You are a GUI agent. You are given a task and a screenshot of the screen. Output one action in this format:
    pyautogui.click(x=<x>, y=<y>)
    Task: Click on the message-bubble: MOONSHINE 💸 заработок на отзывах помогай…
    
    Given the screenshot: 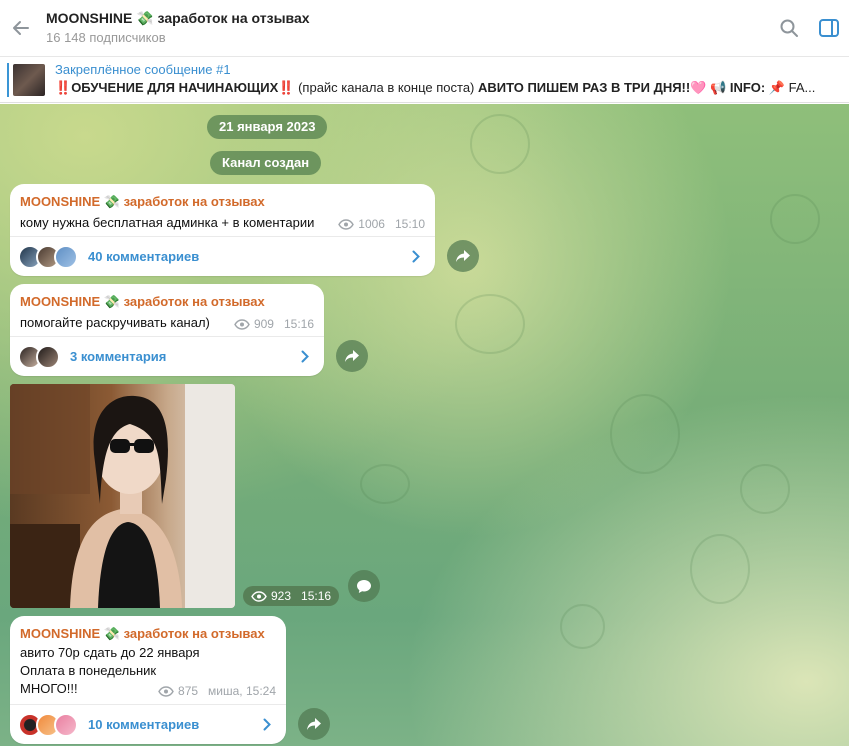 What is the action you would take?
    pyautogui.click(x=167, y=330)
    